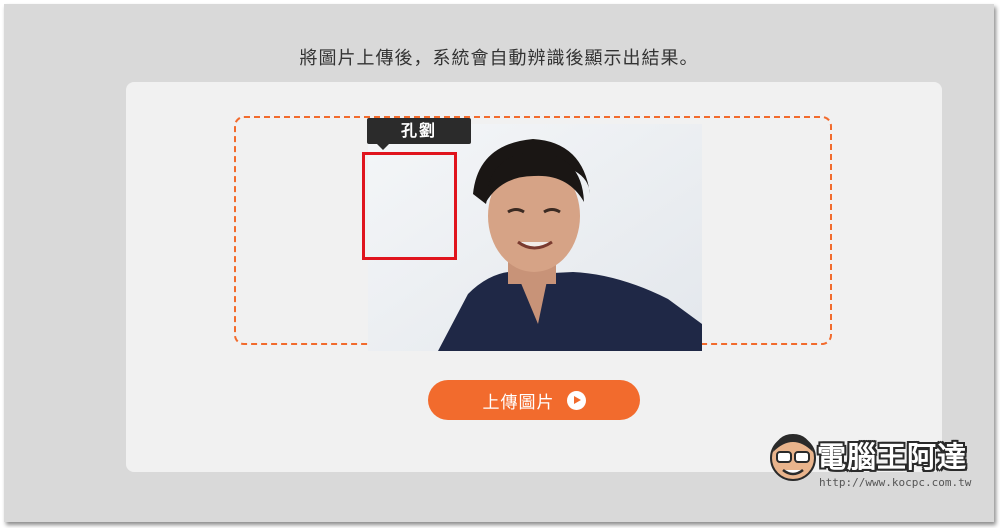 The image size is (1000, 528). Describe the element at coordinates (499, 58) in the screenshot. I see `instruction-text: 將圖片上傳後，系統會自動辨識後顯示出結果。` at that location.